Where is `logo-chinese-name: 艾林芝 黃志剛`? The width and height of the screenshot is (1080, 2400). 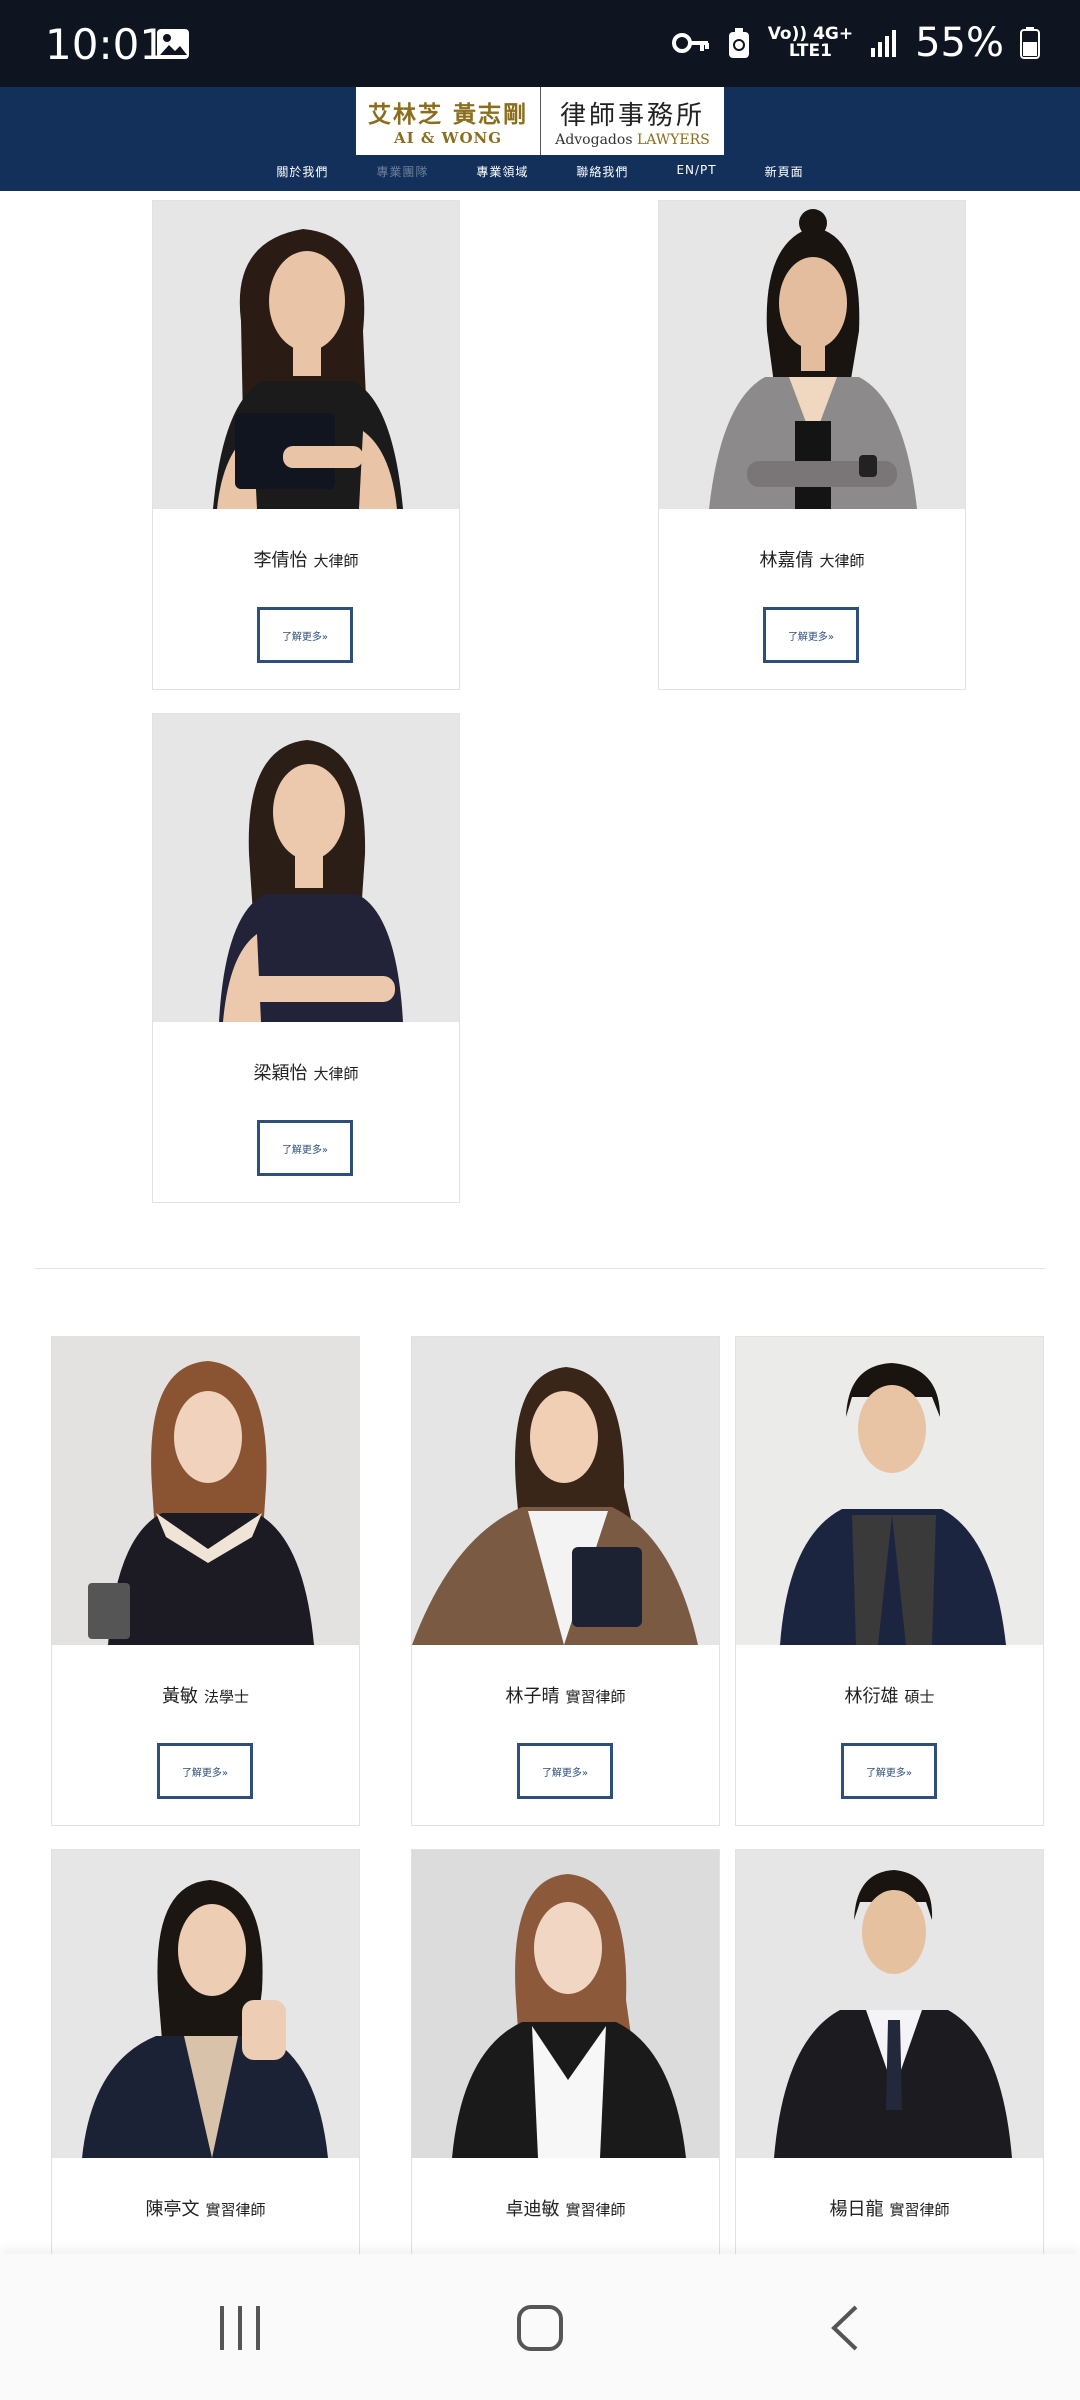 logo-chinese-name: 艾林芝 黃志剛 is located at coordinates (447, 114).